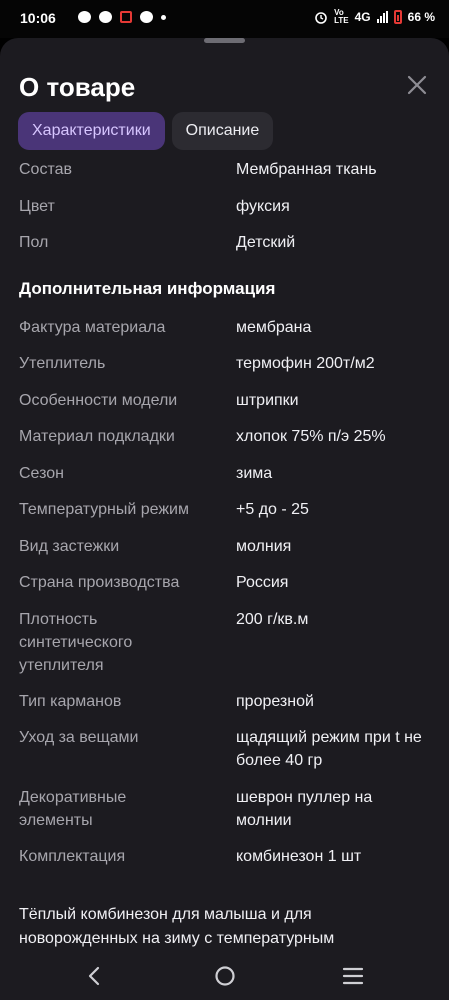 This screenshot has width=449, height=1000. Describe the element at coordinates (73, 809) in the screenshot. I see `spec-label: Декоративные элементы` at that location.